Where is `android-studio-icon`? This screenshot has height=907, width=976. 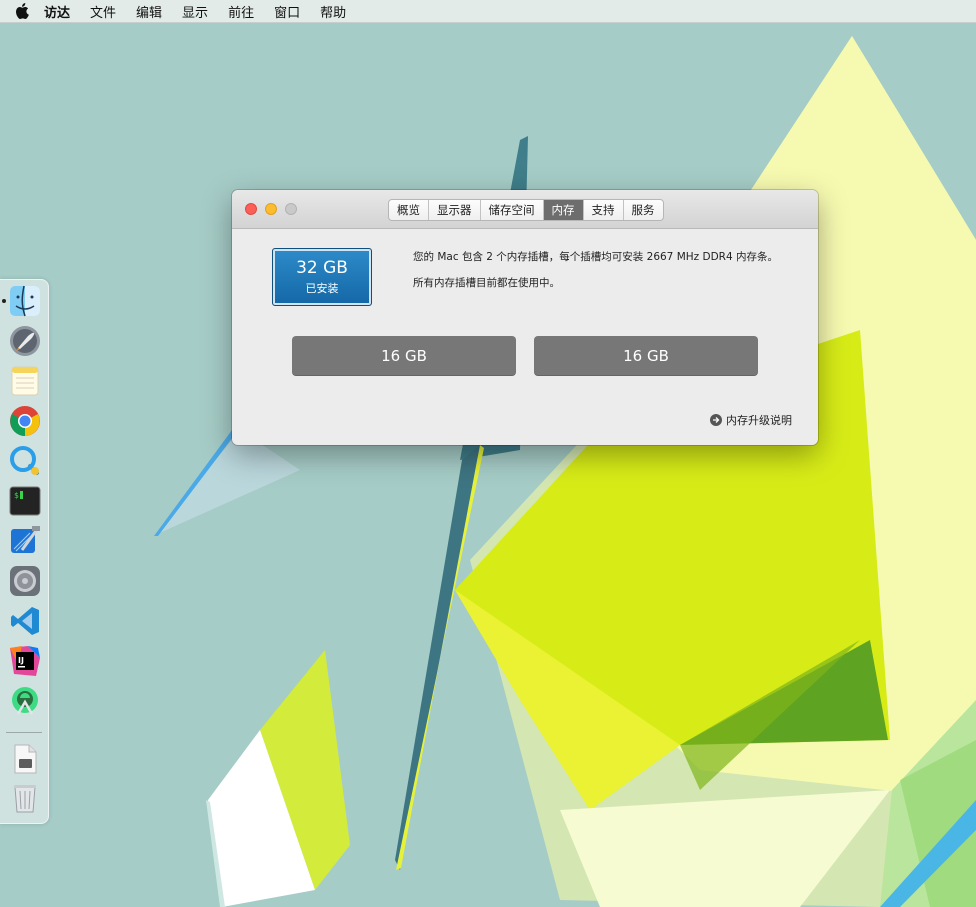
android-studio-icon is located at coordinates (25, 701).